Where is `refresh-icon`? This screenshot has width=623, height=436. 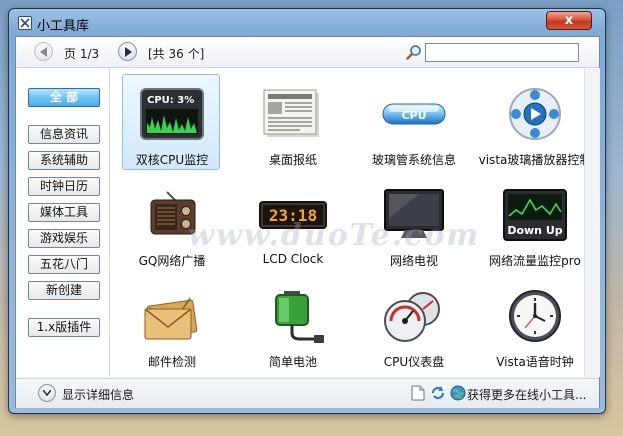 refresh-icon is located at coordinates (438, 393).